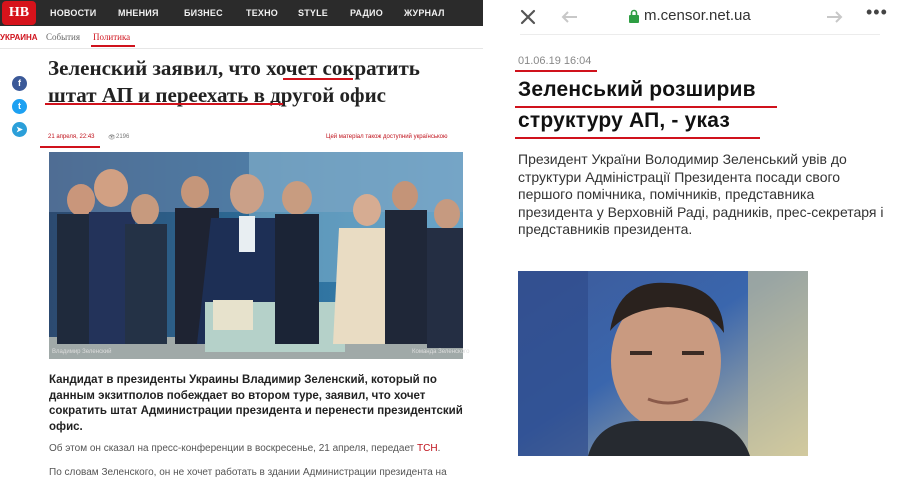 This screenshot has height=481, width=910. I want to click on view-count: 2196, so click(123, 137).